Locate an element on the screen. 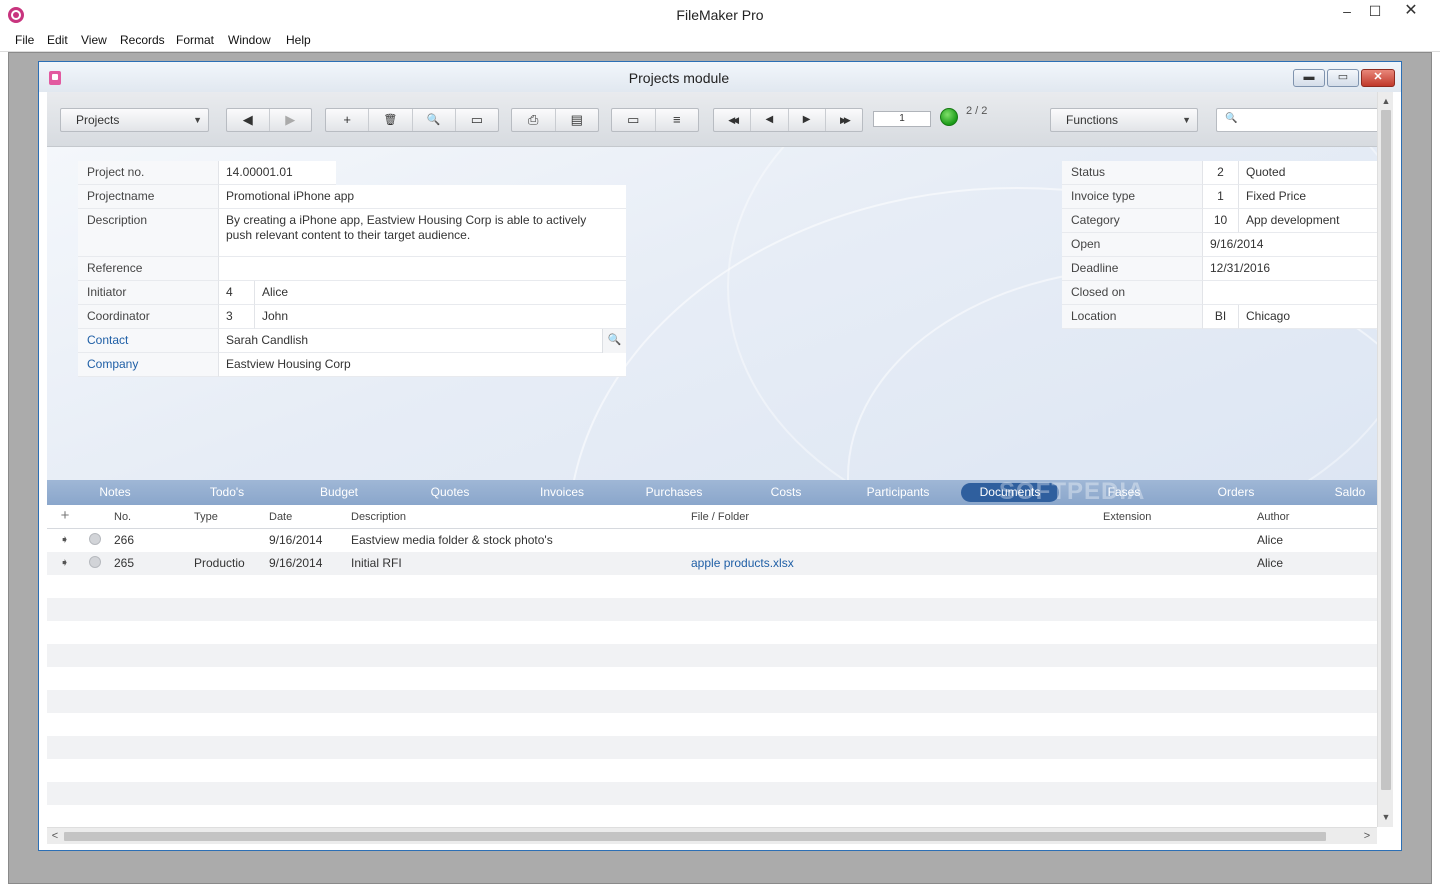 The image size is (1440, 892). tab-todos: Todo's is located at coordinates (227, 492).